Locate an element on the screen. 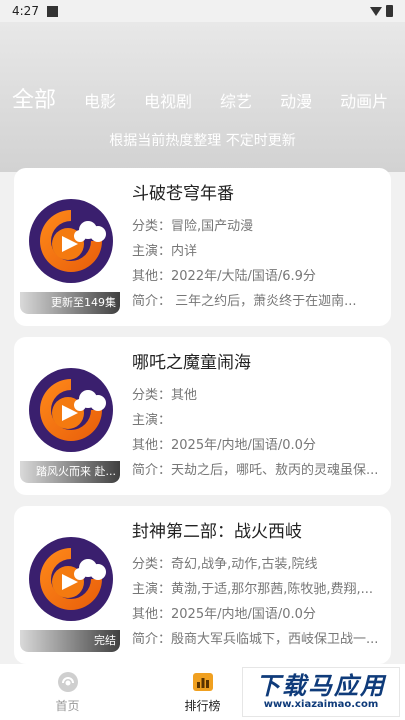 This screenshot has height=720, width=405. category-tabs: 全部 电影 电视剧 综艺 动漫 动画片 is located at coordinates (202, 98).